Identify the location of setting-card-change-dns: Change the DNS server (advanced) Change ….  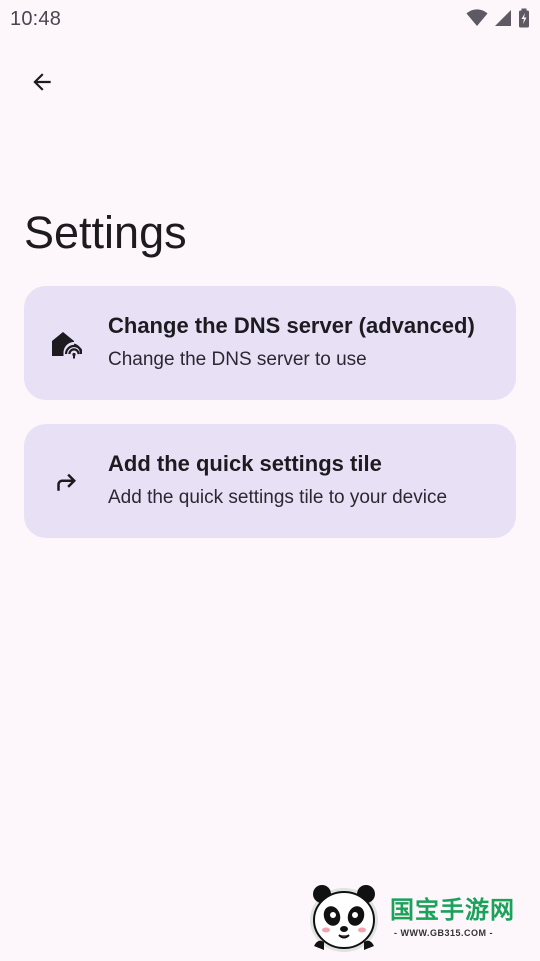
(270, 343).